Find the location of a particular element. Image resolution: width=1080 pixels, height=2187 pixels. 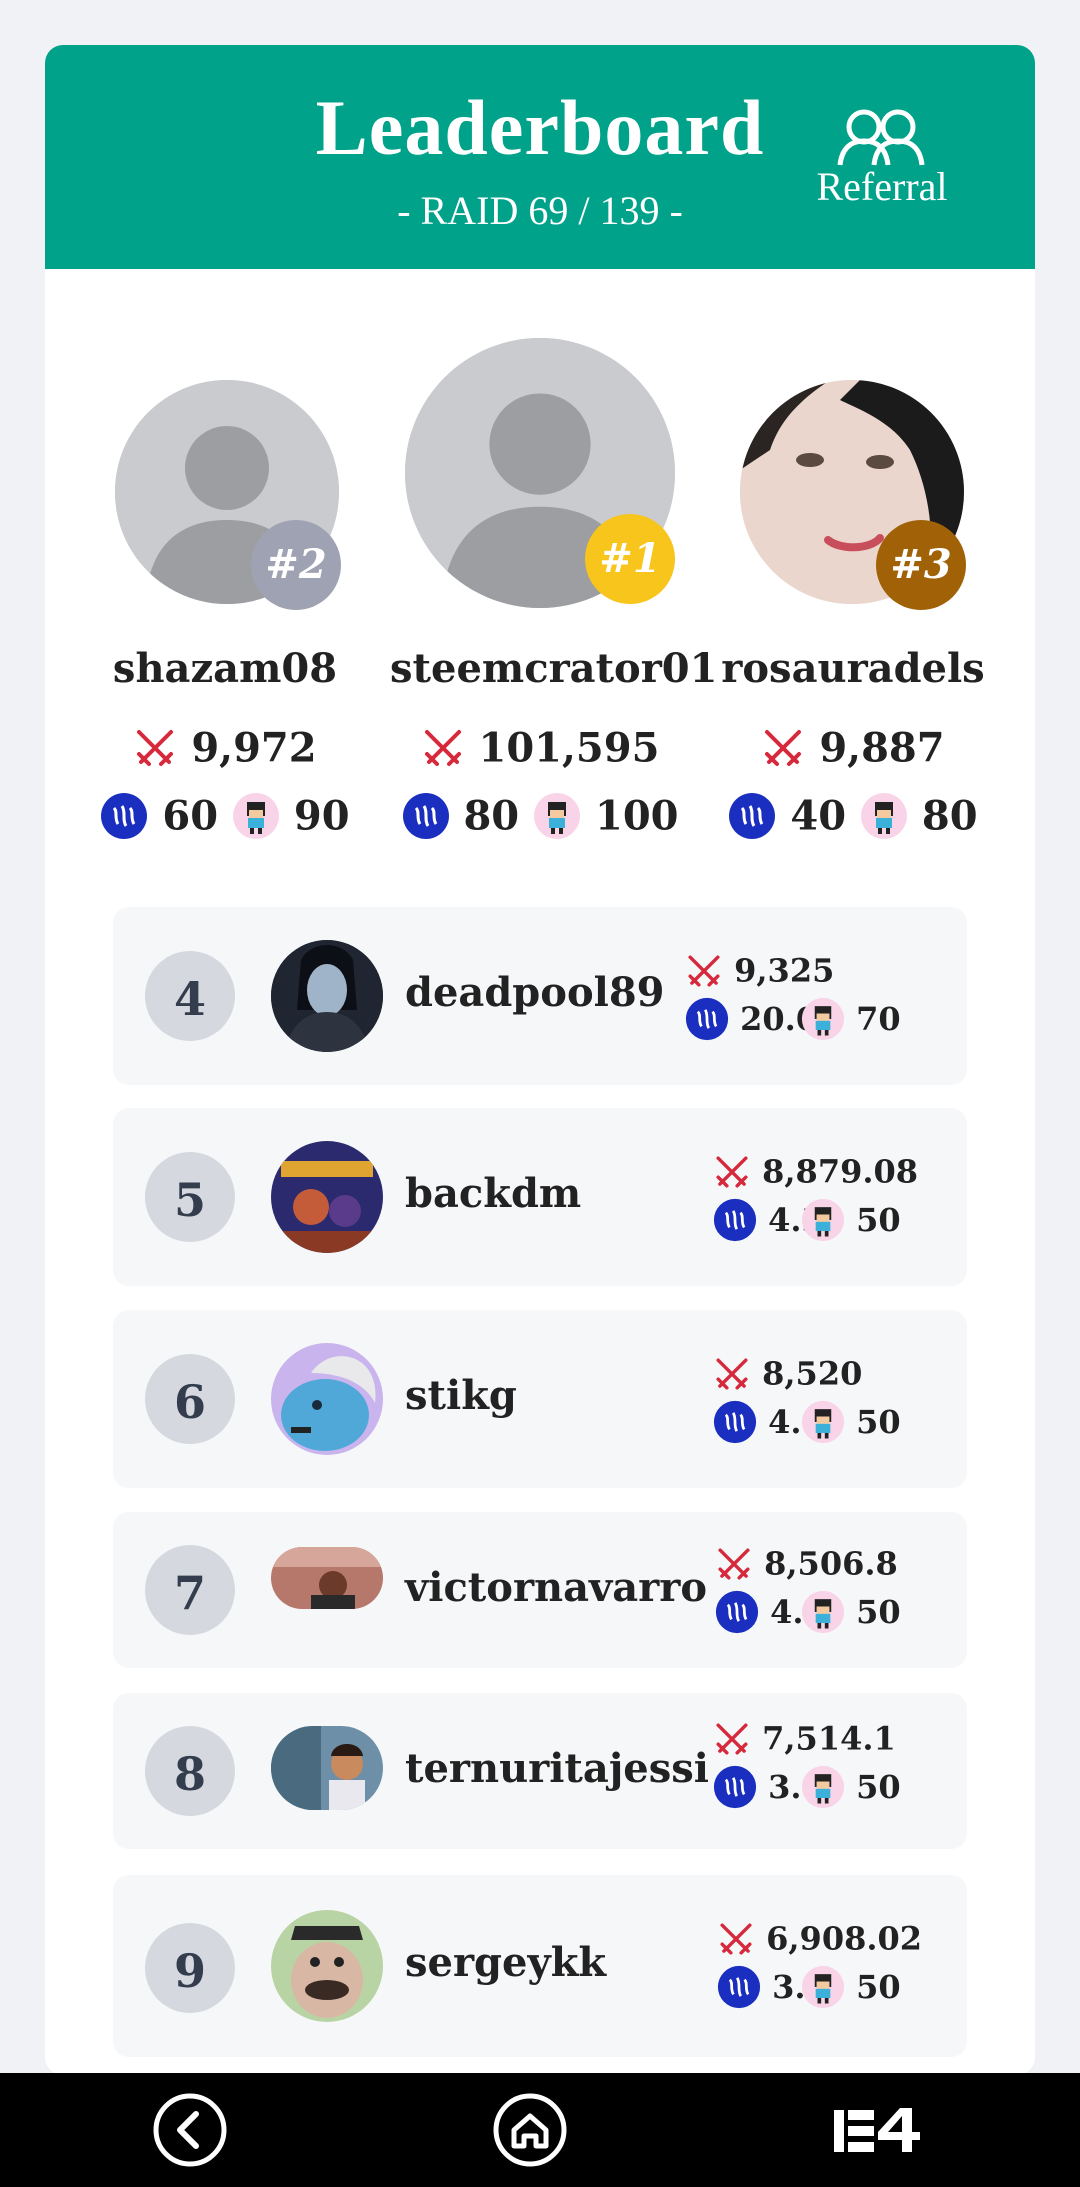

rank-number: 4 is located at coordinates (190, 996).